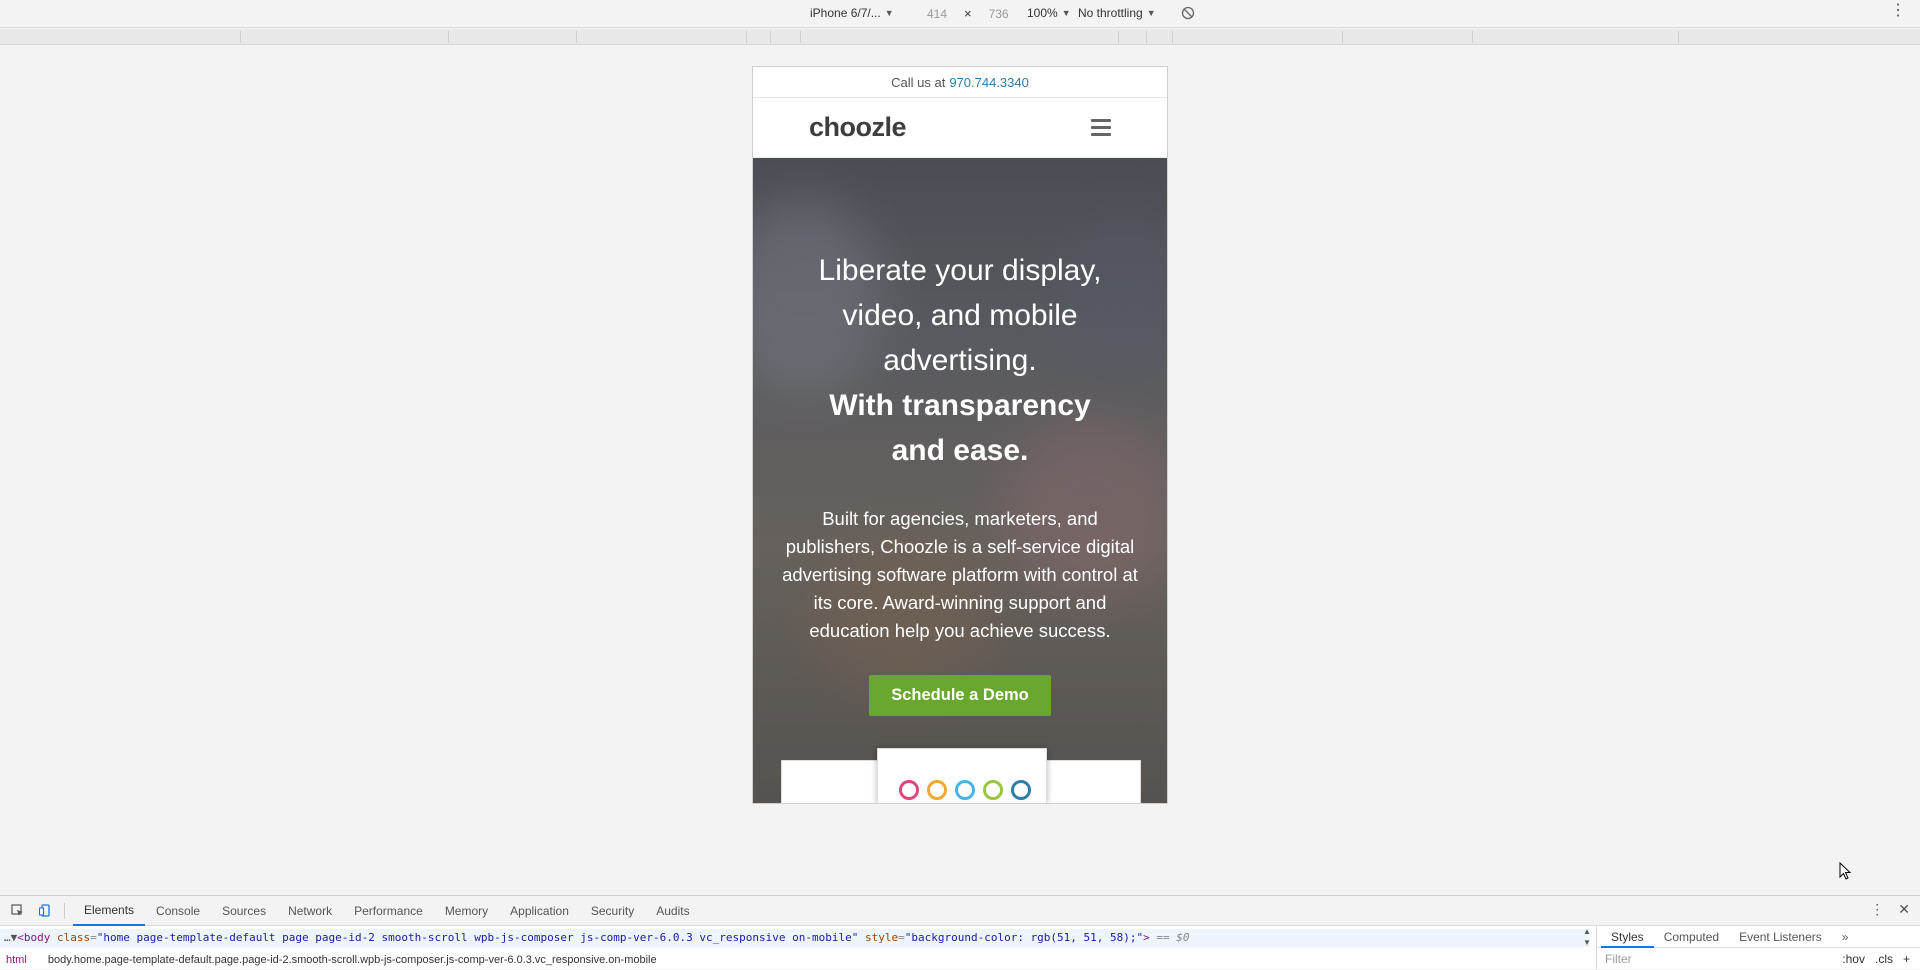 The image size is (1920, 970). I want to click on dimensions: 414 × 736, so click(968, 13).